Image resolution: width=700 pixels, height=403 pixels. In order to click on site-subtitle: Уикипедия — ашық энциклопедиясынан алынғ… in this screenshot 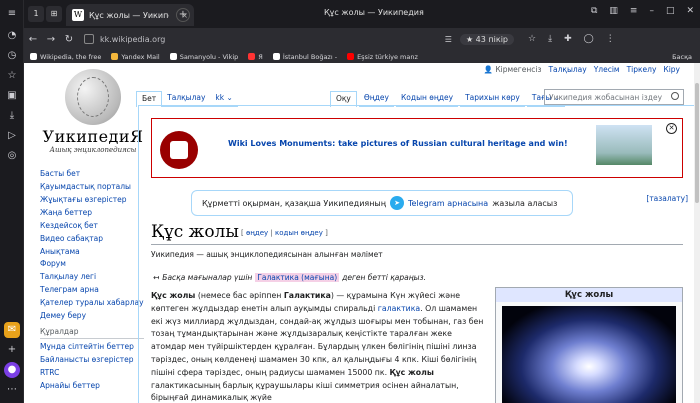, I will do `click(267, 254)`.